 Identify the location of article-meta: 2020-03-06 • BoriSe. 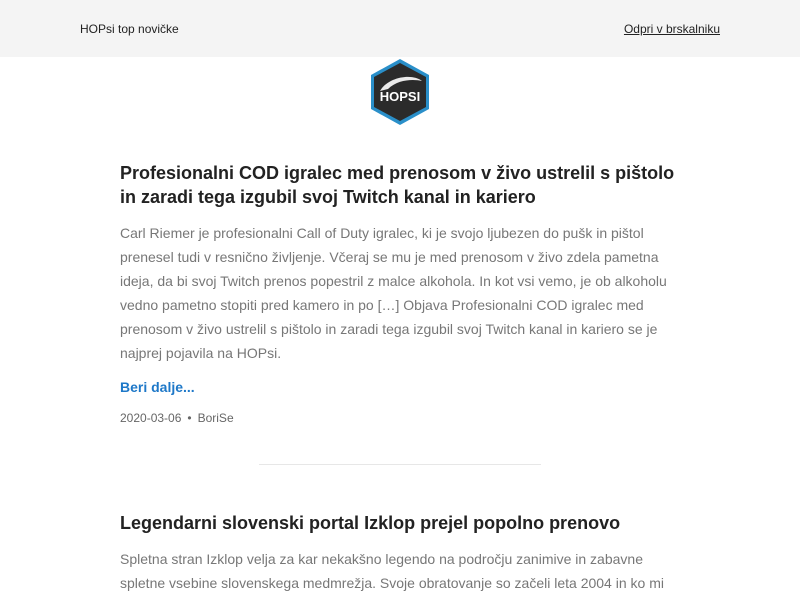
(400, 418).